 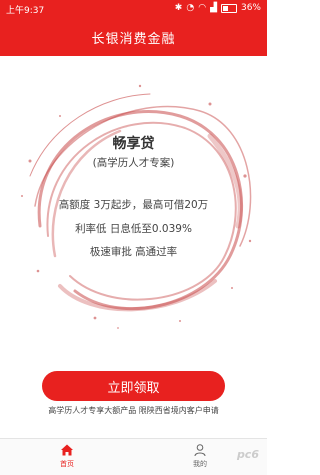 I want to click on app-header: 长银消费金融, so click(x=133, y=37).